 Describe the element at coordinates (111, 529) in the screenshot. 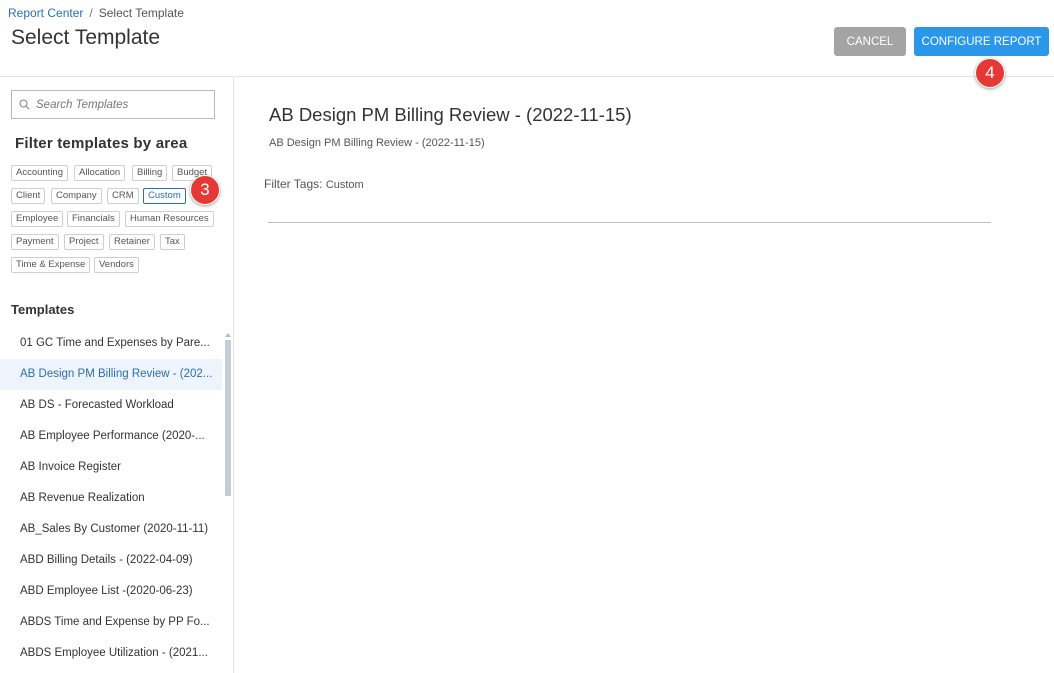

I see `template-item: AB_Sales By Customer (2020-11-11)` at that location.